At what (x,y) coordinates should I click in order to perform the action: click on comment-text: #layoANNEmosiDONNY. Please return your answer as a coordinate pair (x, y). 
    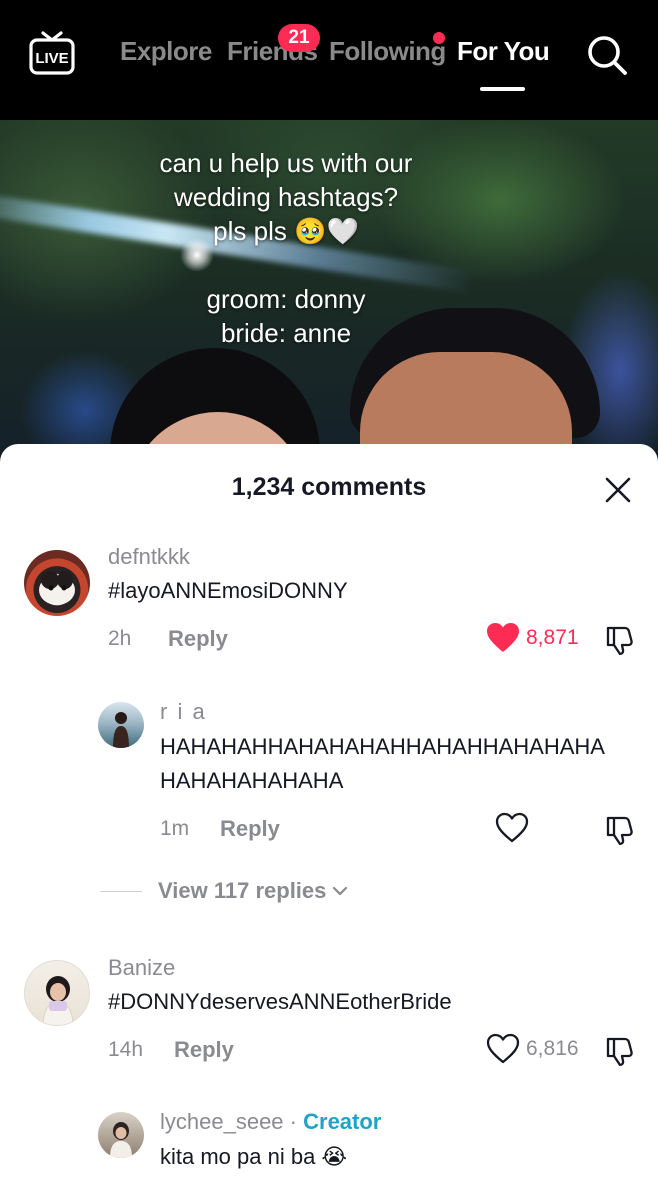
    Looking at the image, I should click on (228, 590).